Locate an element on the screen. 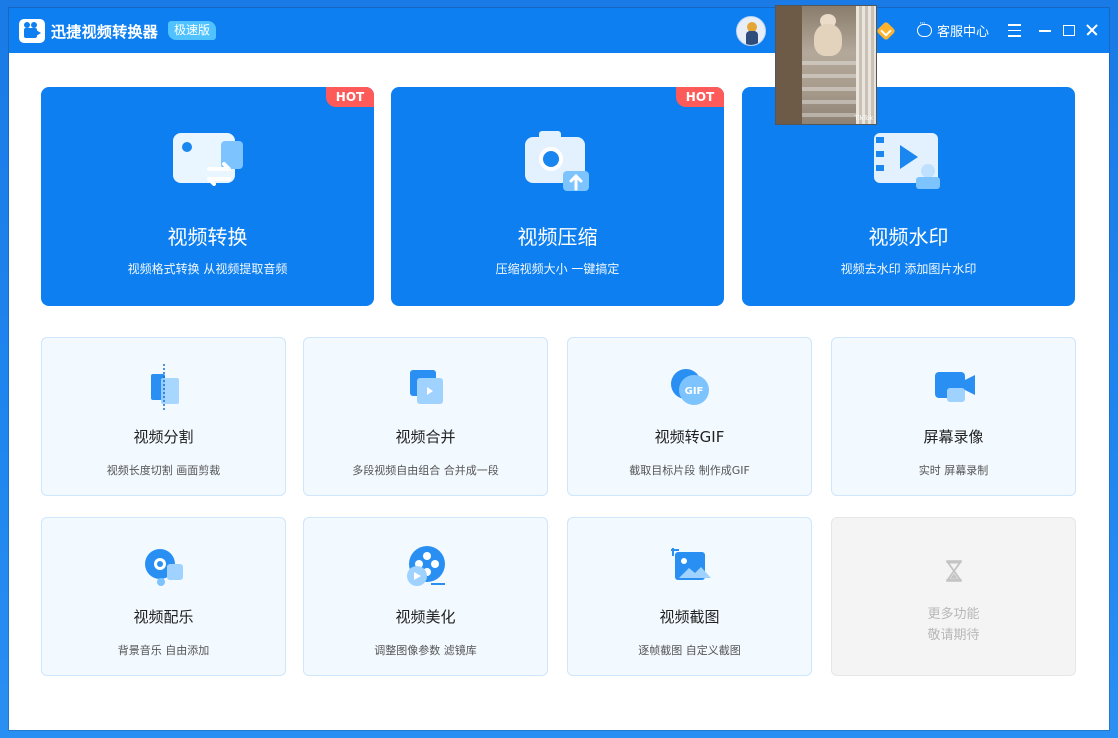  tool-card-video-merge: 视频合并 多段视频自由组合 合并成一段 is located at coordinates (425, 416).